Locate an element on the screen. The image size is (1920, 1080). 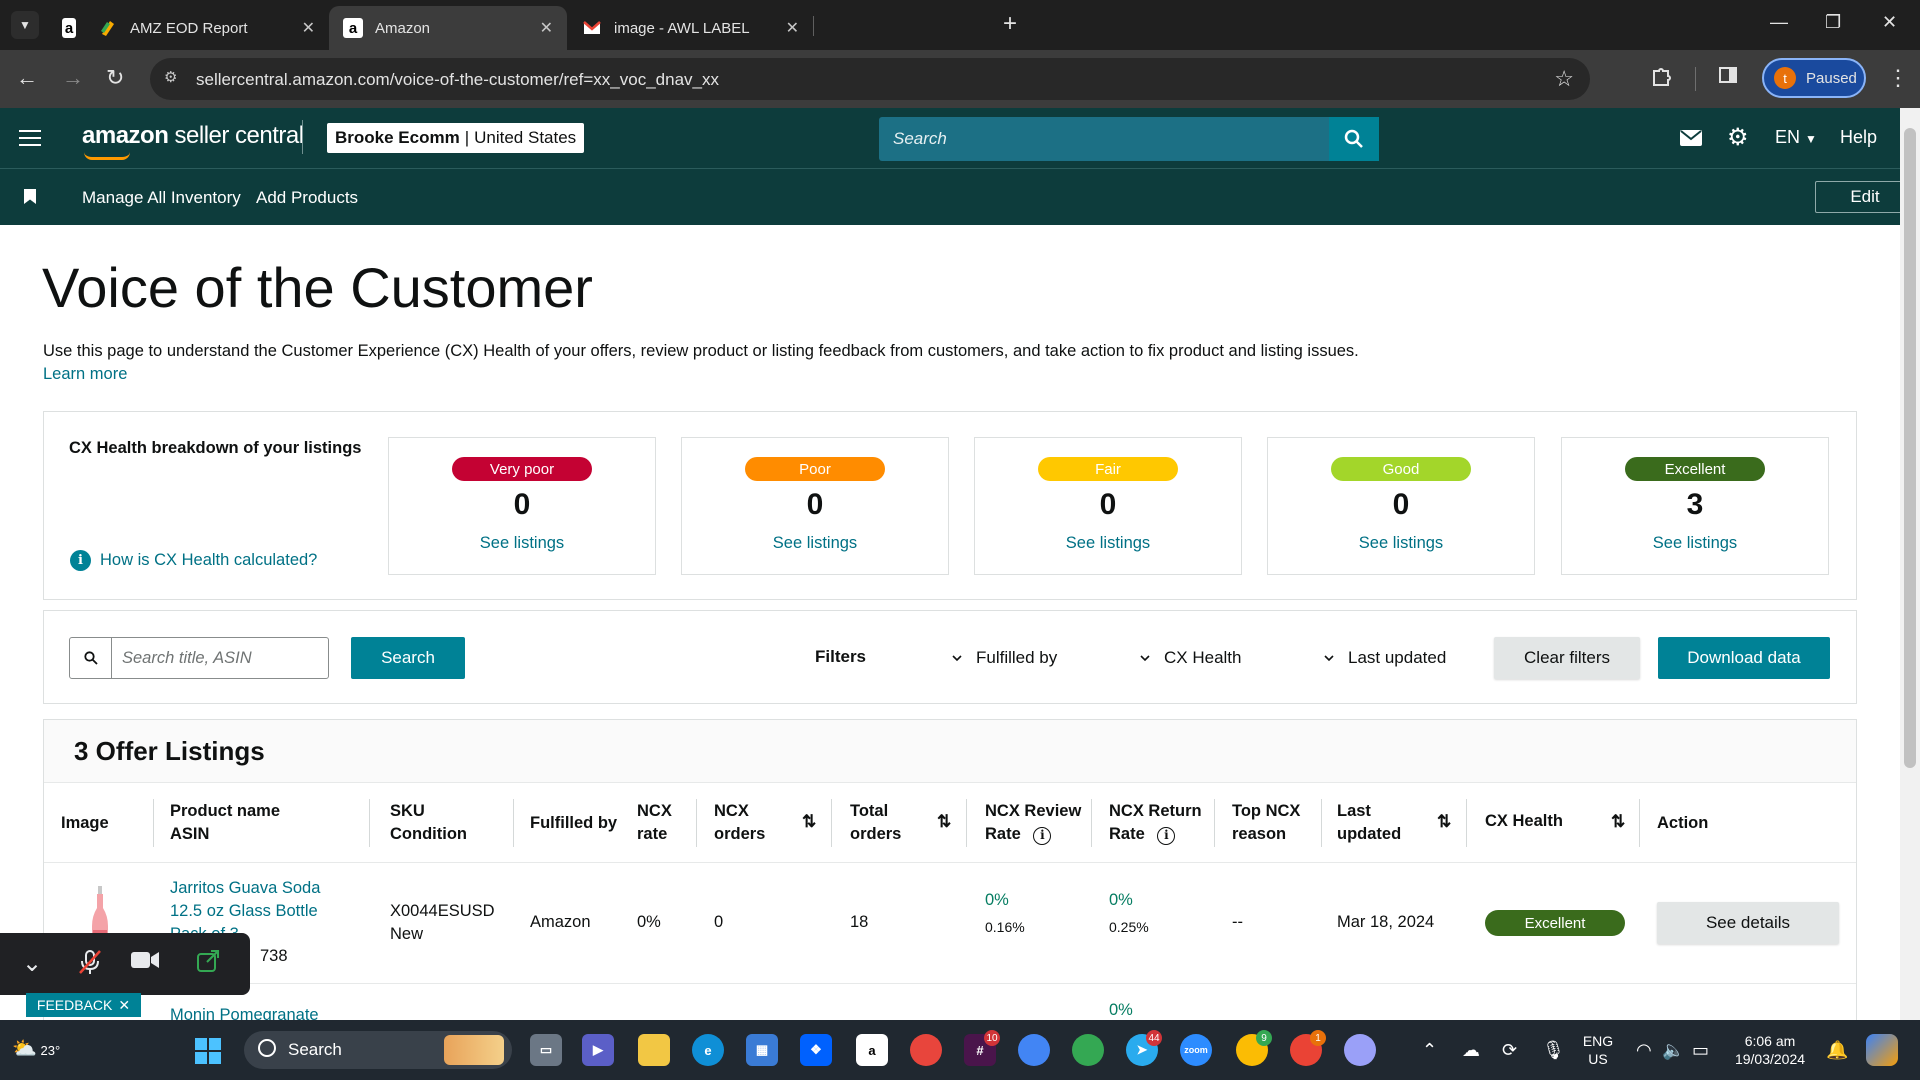
settings-gear-icon: ⚙ is located at coordinates (1738, 137).